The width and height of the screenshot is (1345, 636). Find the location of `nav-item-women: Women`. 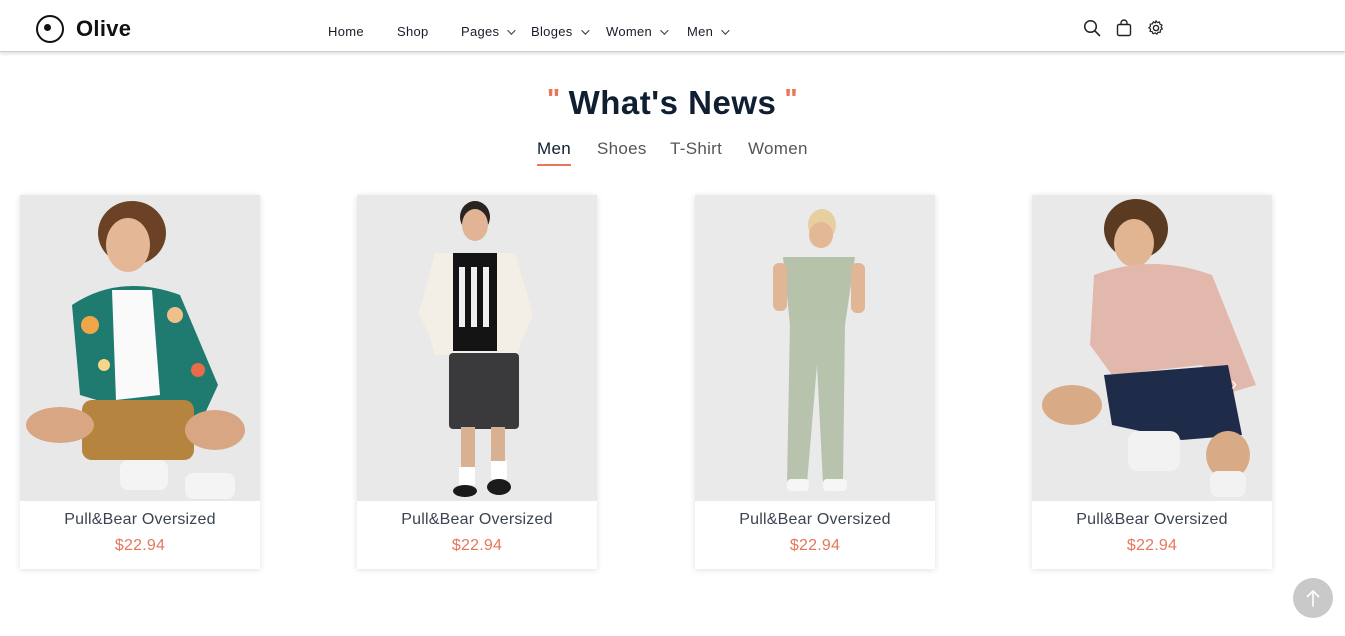

nav-item-women: Women is located at coordinates (637, 31).